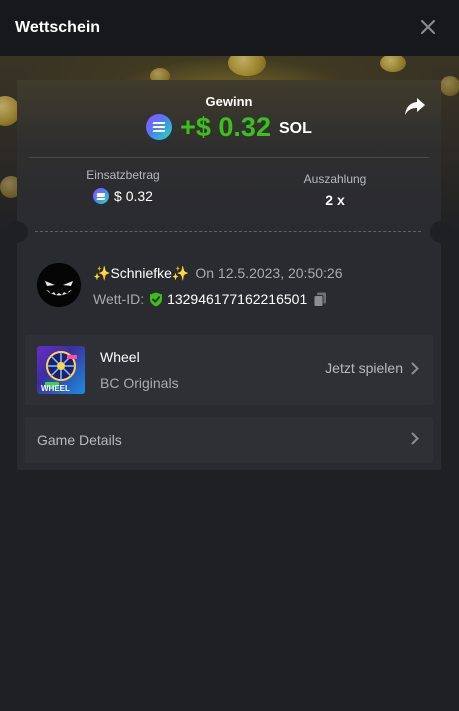  What do you see at coordinates (58, 27) in the screenshot?
I see `modal-title: Wettschein` at bounding box center [58, 27].